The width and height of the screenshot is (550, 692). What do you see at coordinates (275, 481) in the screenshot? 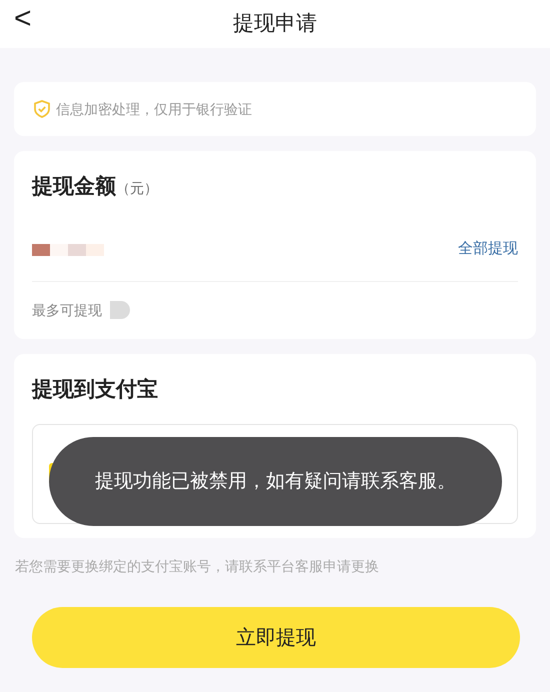
I see `toast-message: 提现功能已被禁用，如有疑问请联系客服。` at bounding box center [275, 481].